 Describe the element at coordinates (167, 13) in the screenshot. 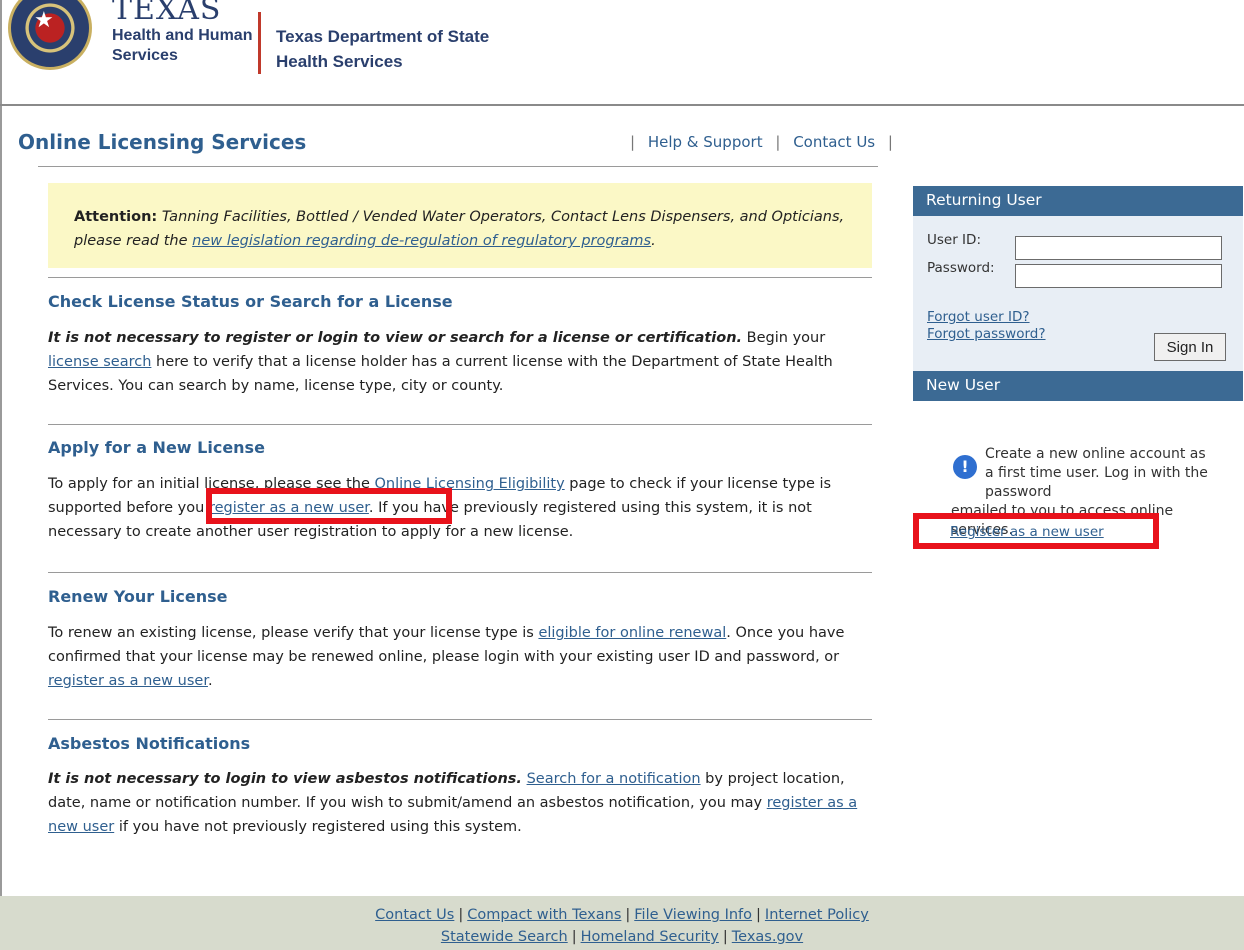

I see `hhs-brand-texas: TEXAS` at that location.